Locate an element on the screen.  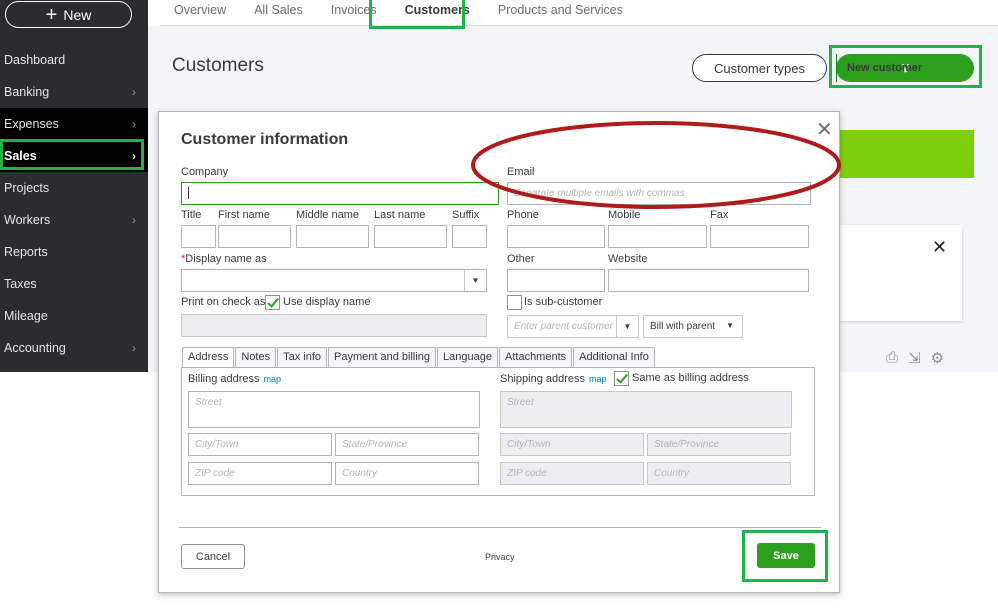
tab-notes: Notes is located at coordinates (256, 357).